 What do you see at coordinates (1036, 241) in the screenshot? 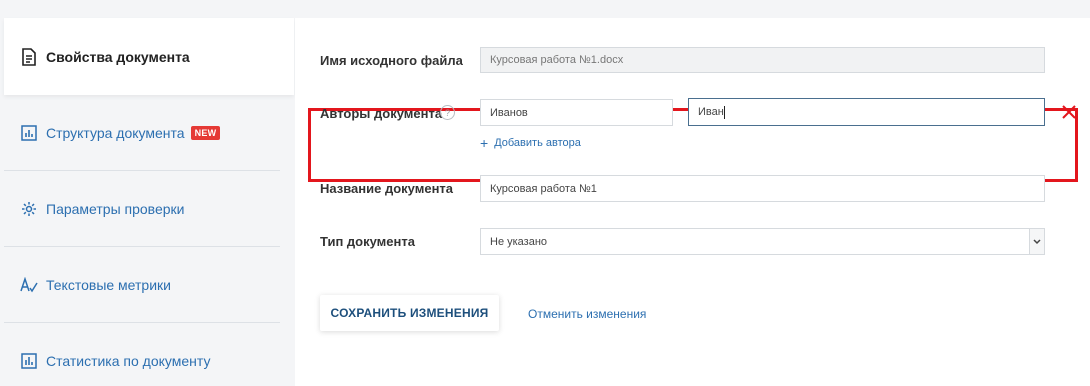
I see `chevron-down-icon` at bounding box center [1036, 241].